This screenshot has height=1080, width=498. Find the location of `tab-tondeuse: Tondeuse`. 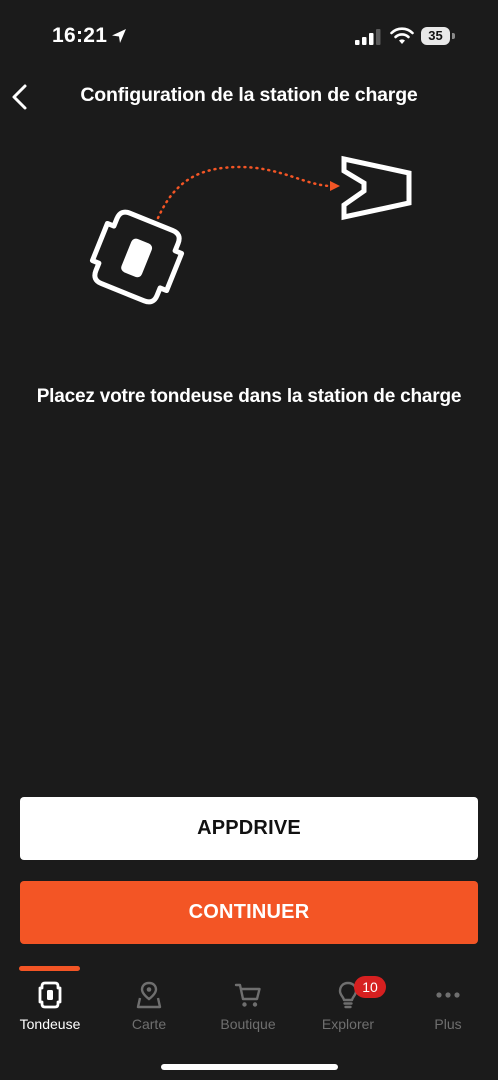

tab-tondeuse: Tondeuse is located at coordinates (50, 1010).